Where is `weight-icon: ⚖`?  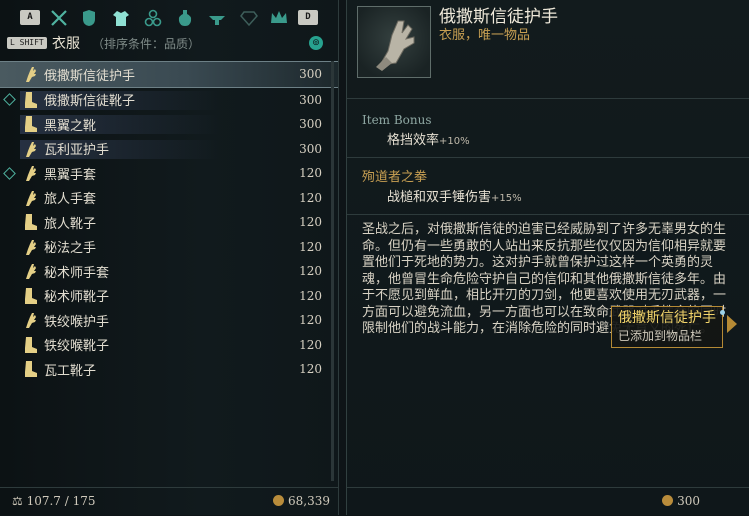 weight-icon: ⚖ is located at coordinates (19, 501).